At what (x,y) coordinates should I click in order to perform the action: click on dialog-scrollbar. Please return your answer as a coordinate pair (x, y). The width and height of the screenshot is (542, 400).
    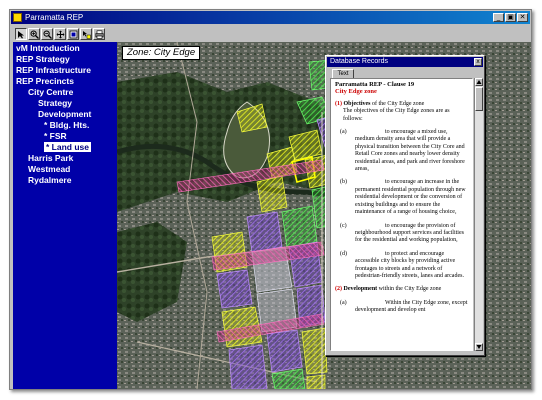
    Looking at the image, I should click on (478, 214).